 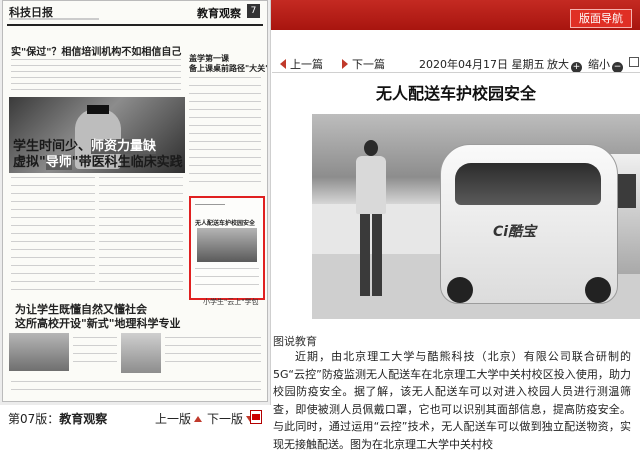 What do you see at coordinates (198, 419) in the screenshot?
I see `arrow-up-icon` at bounding box center [198, 419].